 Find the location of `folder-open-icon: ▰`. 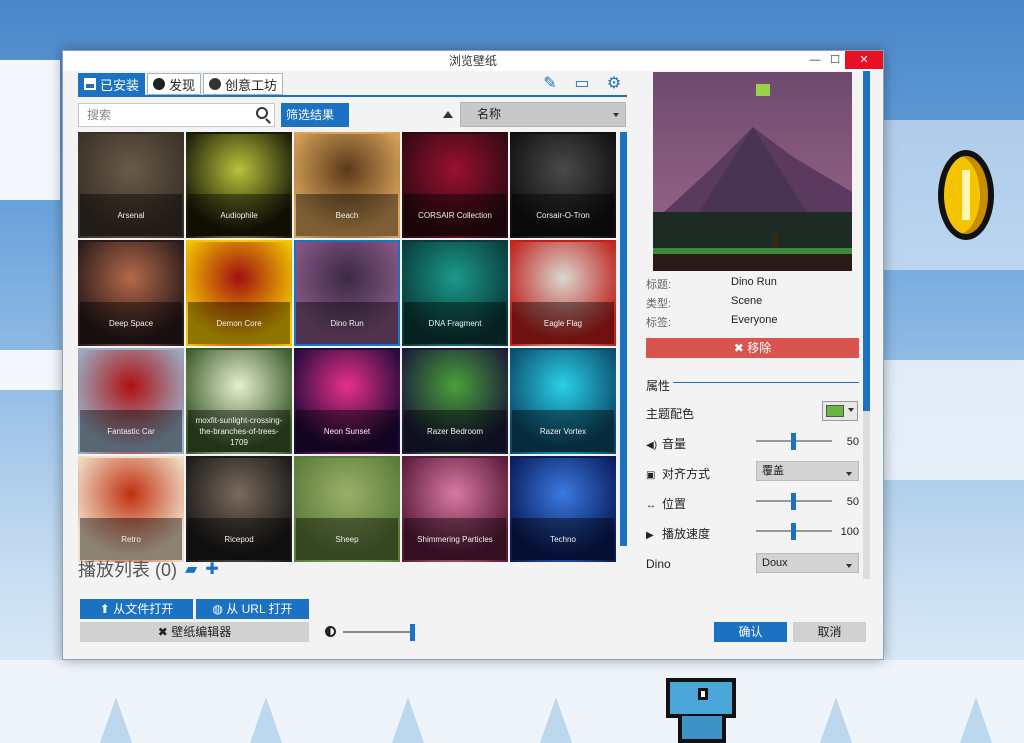

folder-open-icon: ▰ is located at coordinates (191, 569).